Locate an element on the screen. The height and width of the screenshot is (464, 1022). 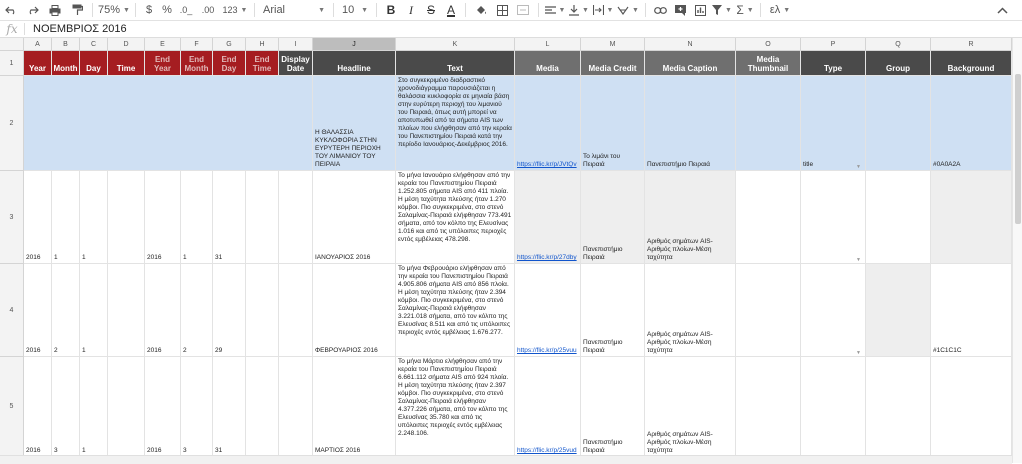
media-link: https://flic.kr/p/25vud is located at coordinates (547, 451).